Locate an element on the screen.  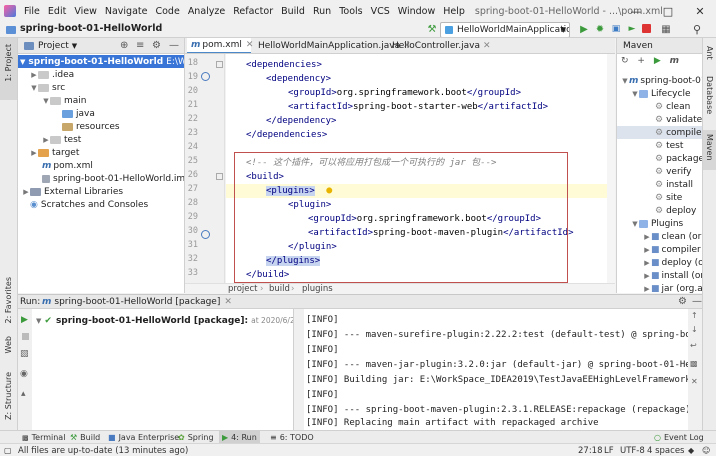
project-structure-icon: ▦ is located at coordinates (666, 29).